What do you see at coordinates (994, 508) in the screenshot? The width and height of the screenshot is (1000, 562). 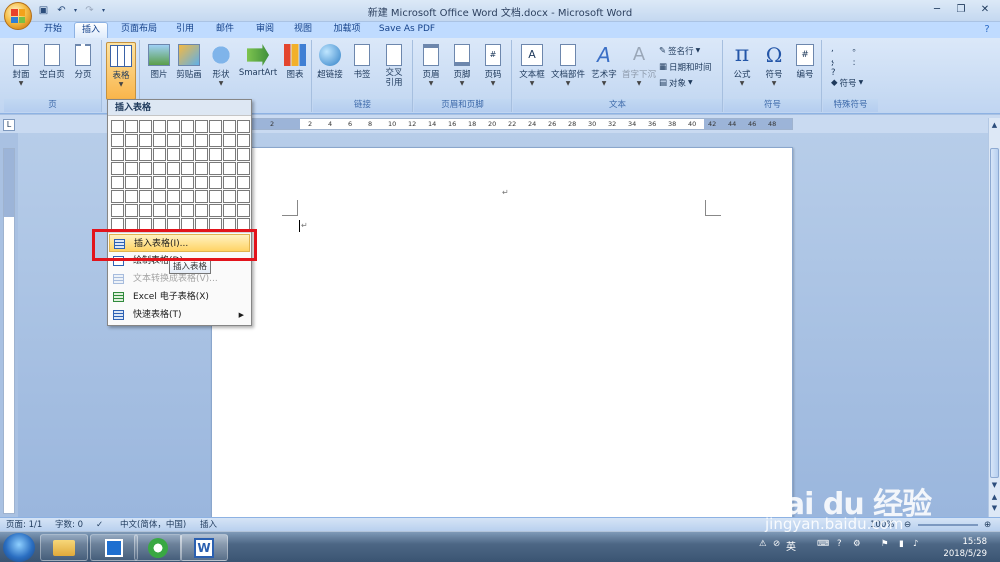 I see `next-page-icon: ▼` at bounding box center [994, 508].